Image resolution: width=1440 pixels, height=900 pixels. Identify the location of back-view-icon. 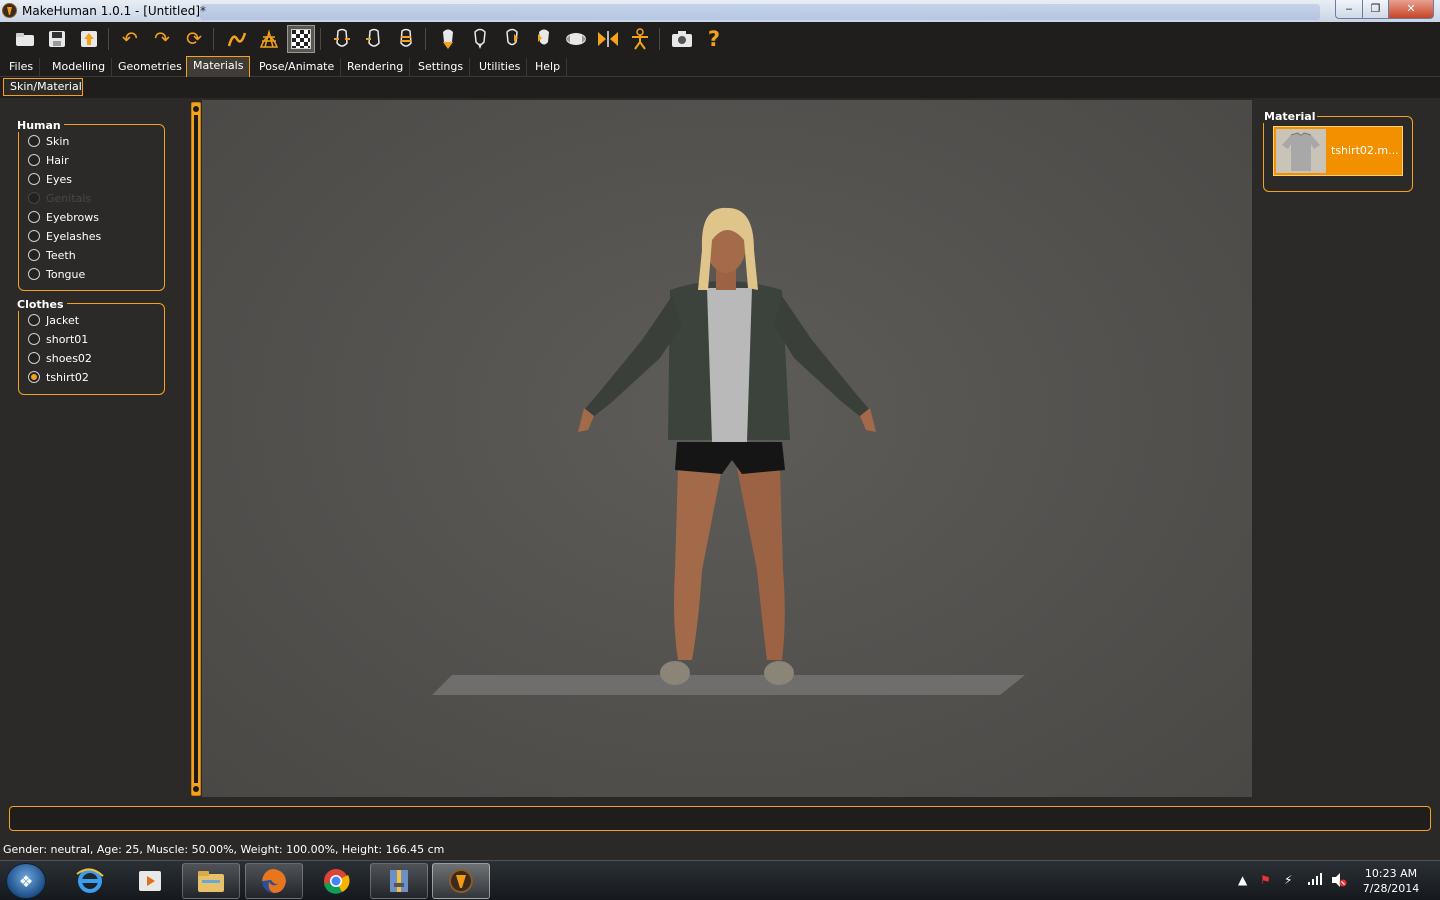
(374, 39).